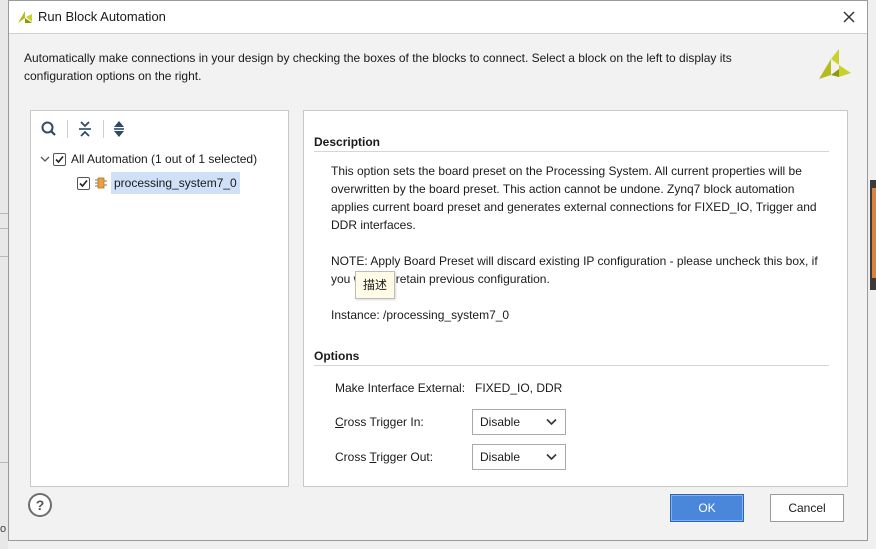 This screenshot has height=549, width=876. What do you see at coordinates (874, 233) in the screenshot?
I see `background-app-highlight` at bounding box center [874, 233].